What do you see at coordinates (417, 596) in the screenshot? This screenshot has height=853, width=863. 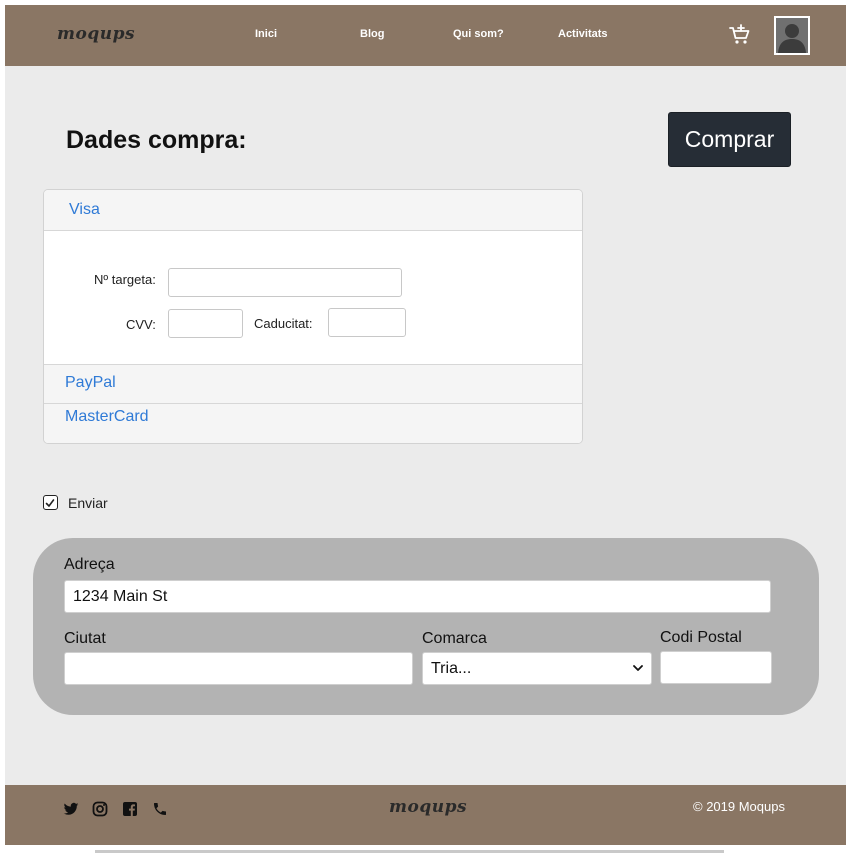 I see `address-input: 1234 Main St` at bounding box center [417, 596].